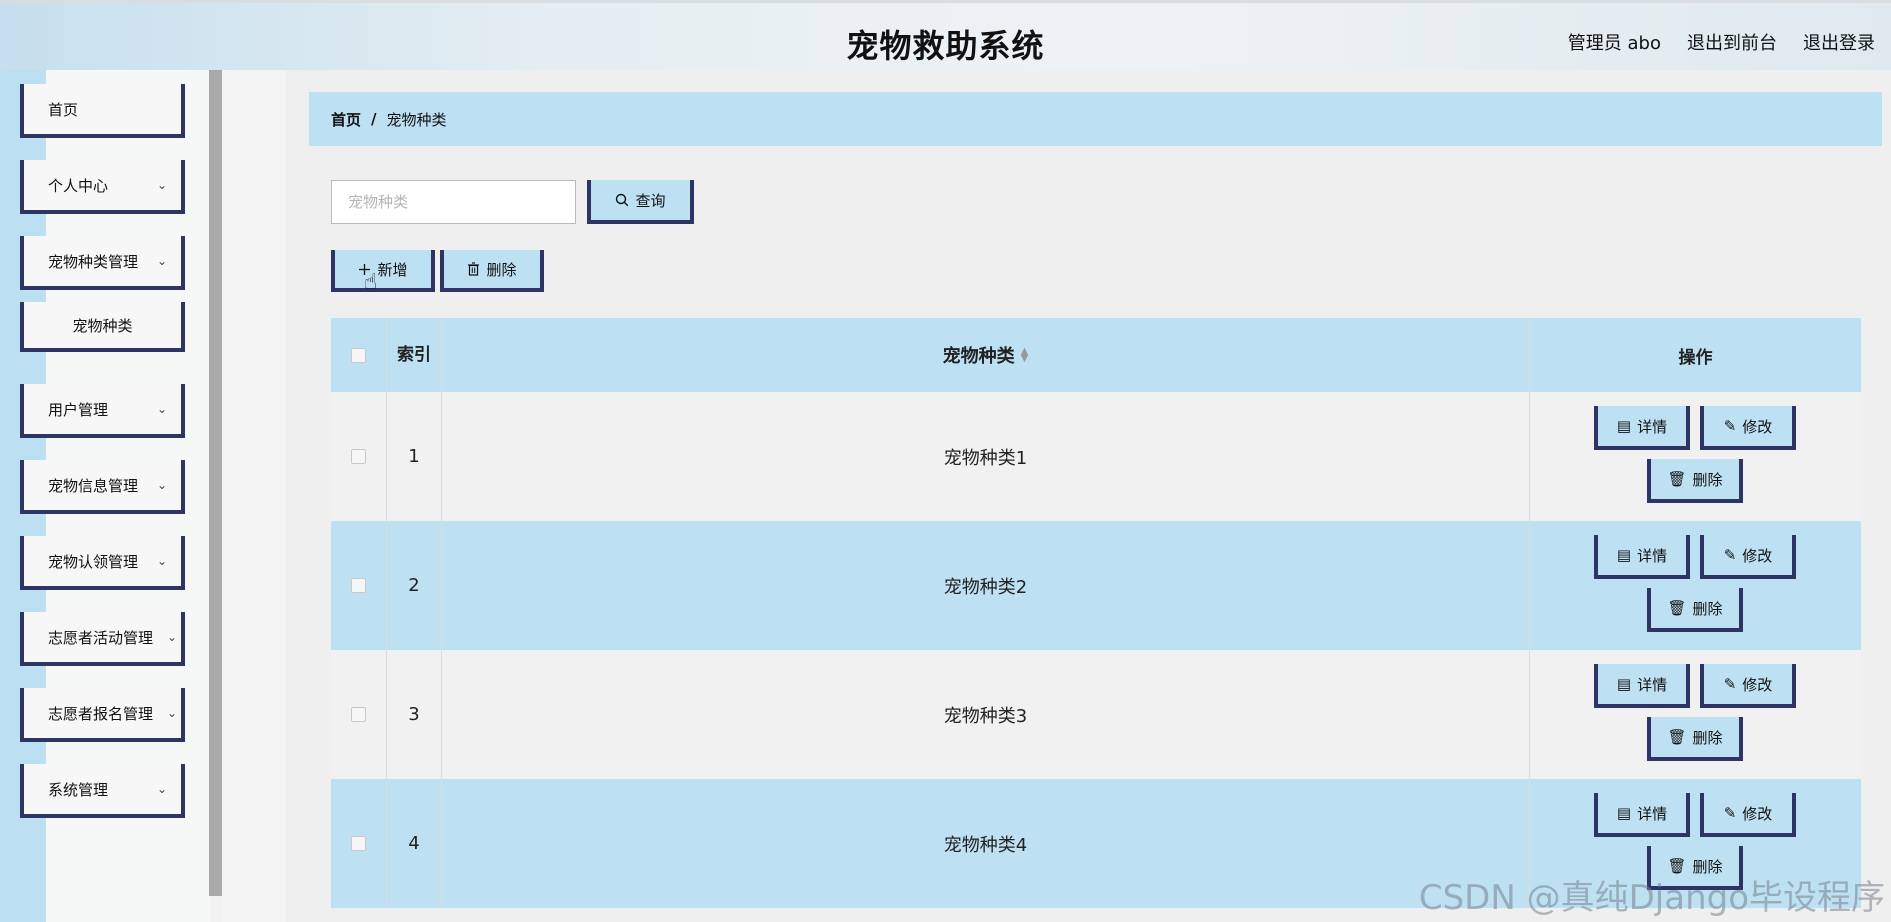  What do you see at coordinates (986, 585) in the screenshot?
I see `row-pet-type: 宠物种类2` at bounding box center [986, 585].